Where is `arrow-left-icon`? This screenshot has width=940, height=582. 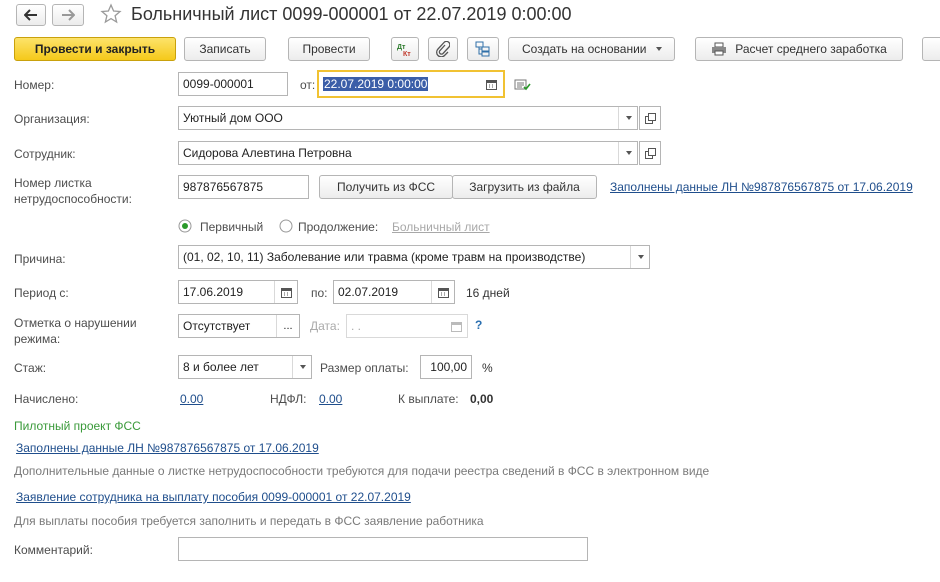
arrow-left-icon is located at coordinates (30, 15).